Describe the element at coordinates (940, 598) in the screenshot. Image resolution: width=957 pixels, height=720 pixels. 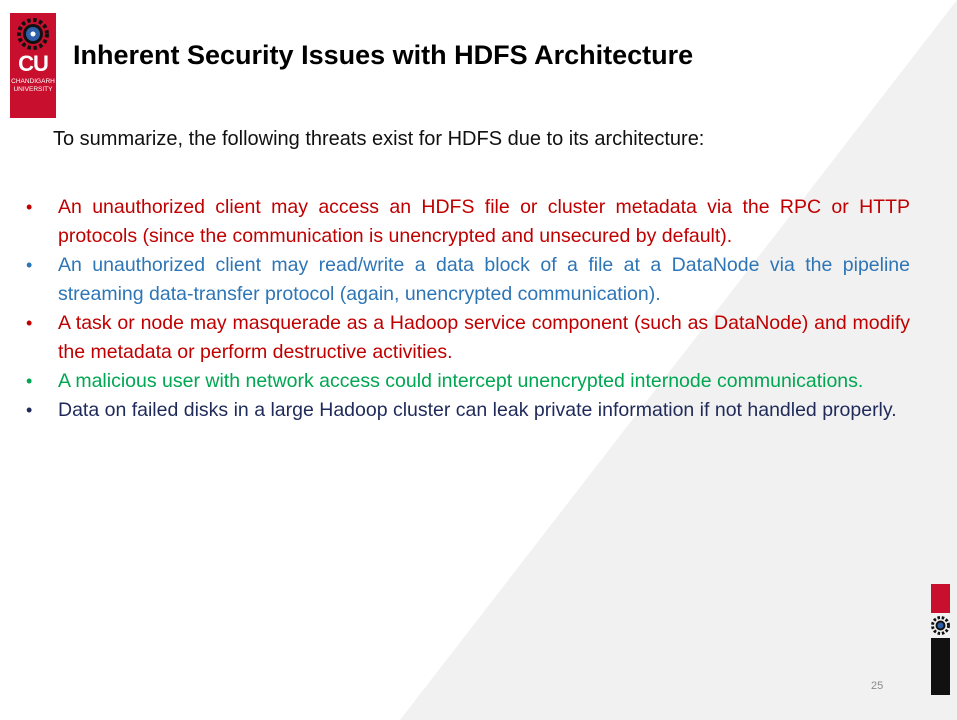
I see `side-decor-red-block` at that location.